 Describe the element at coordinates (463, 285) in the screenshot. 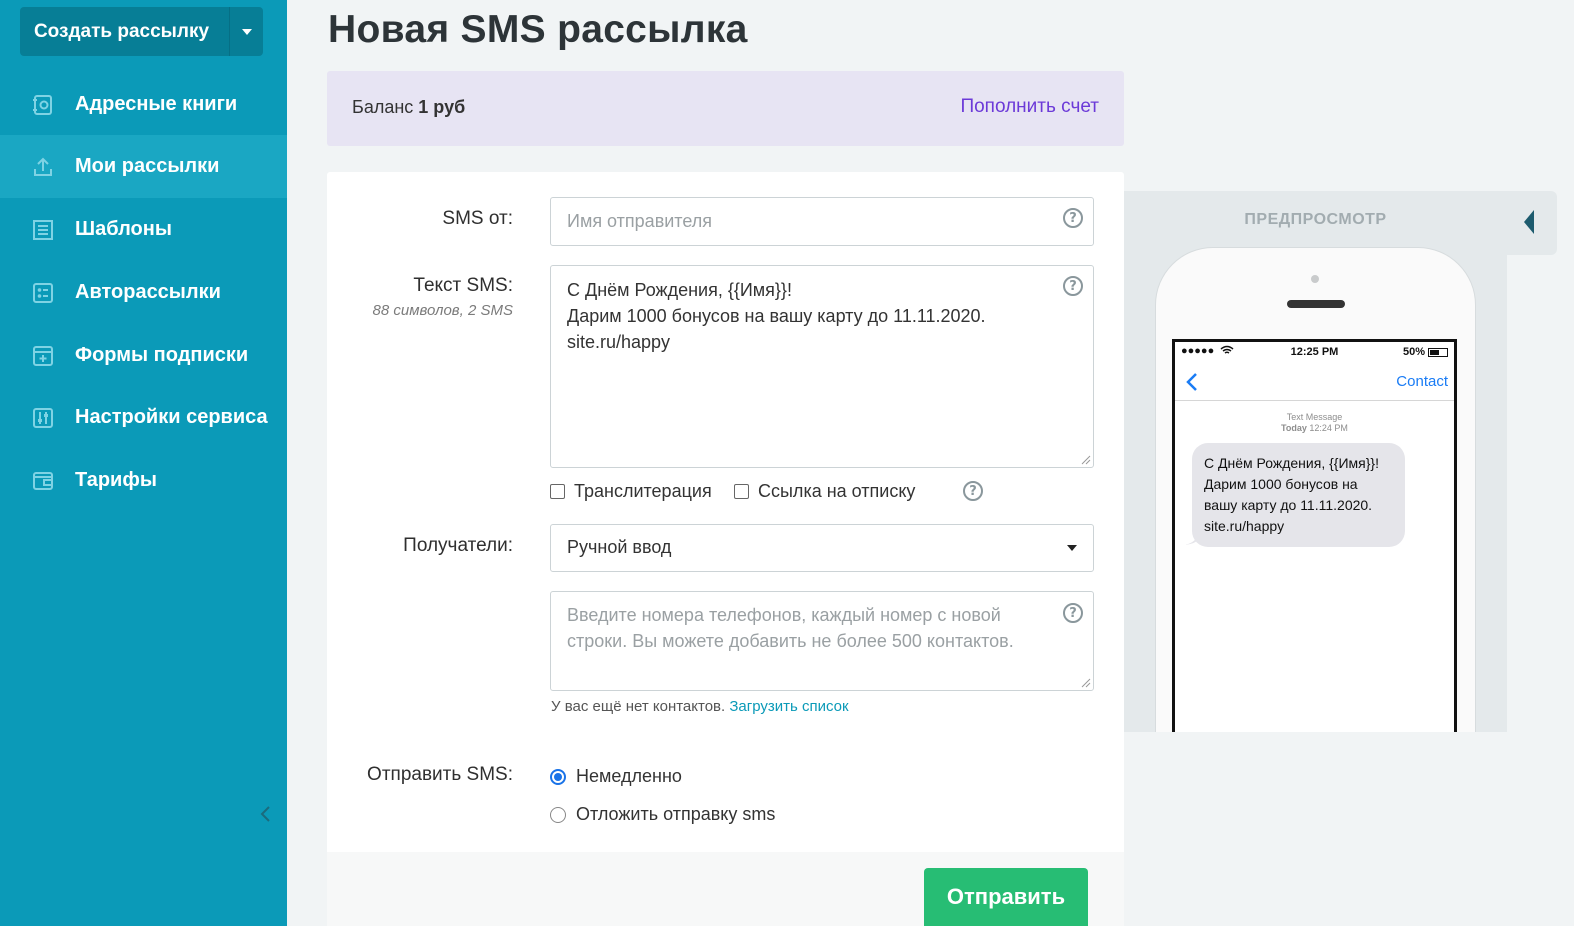

I see `sms-text-label: Текст SMS:` at that location.